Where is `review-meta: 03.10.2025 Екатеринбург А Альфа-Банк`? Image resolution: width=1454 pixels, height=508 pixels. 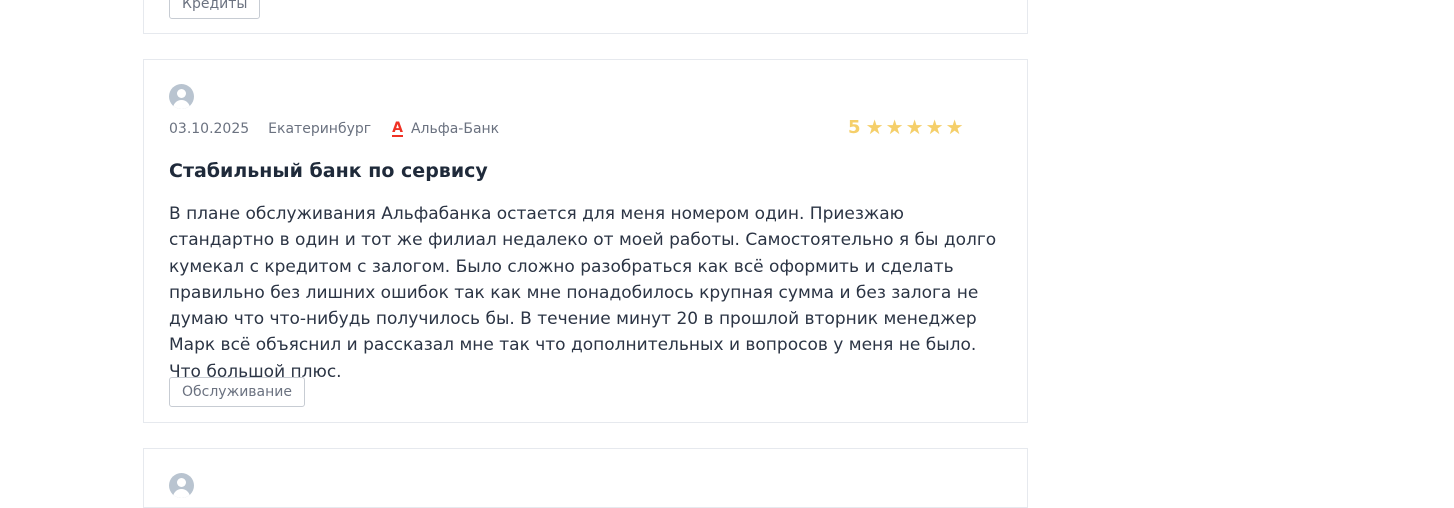
review-meta: 03.10.2025 Екатеринбург А Альфа-Банк is located at coordinates (334, 129).